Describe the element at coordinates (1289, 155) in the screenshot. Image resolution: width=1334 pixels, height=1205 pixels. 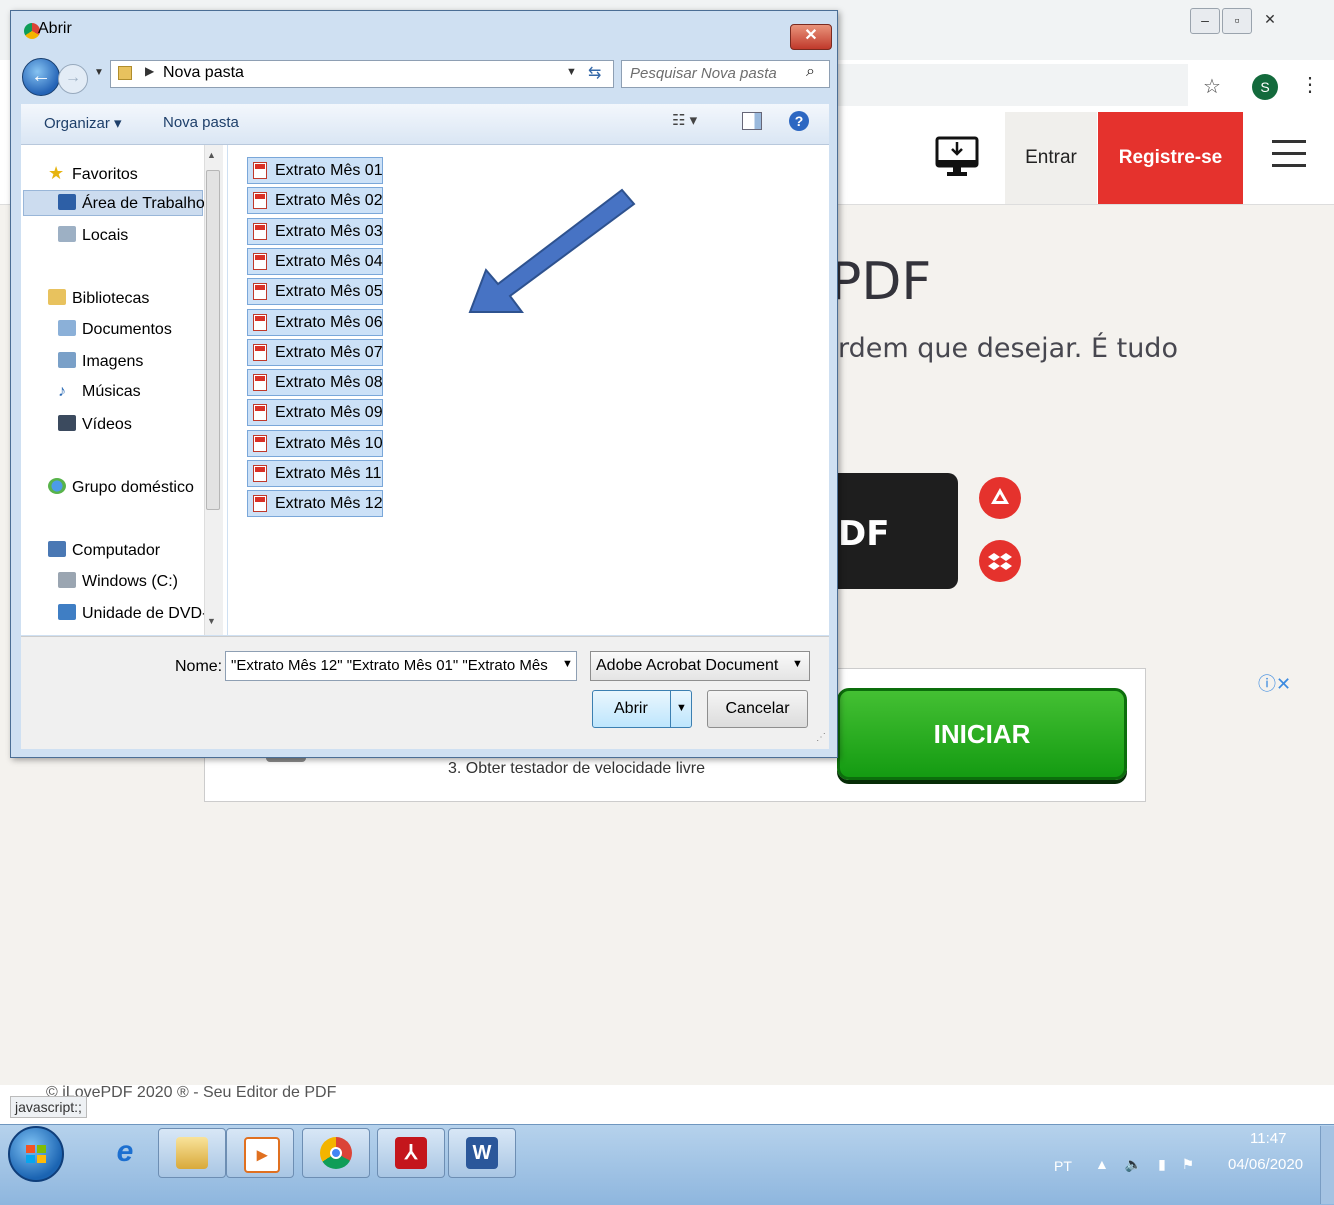
I see `hamburger-menu-icon` at that location.